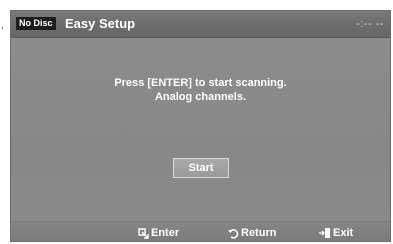 The image size is (393, 244). I want to click on exit-hint: Exit, so click(336, 233).